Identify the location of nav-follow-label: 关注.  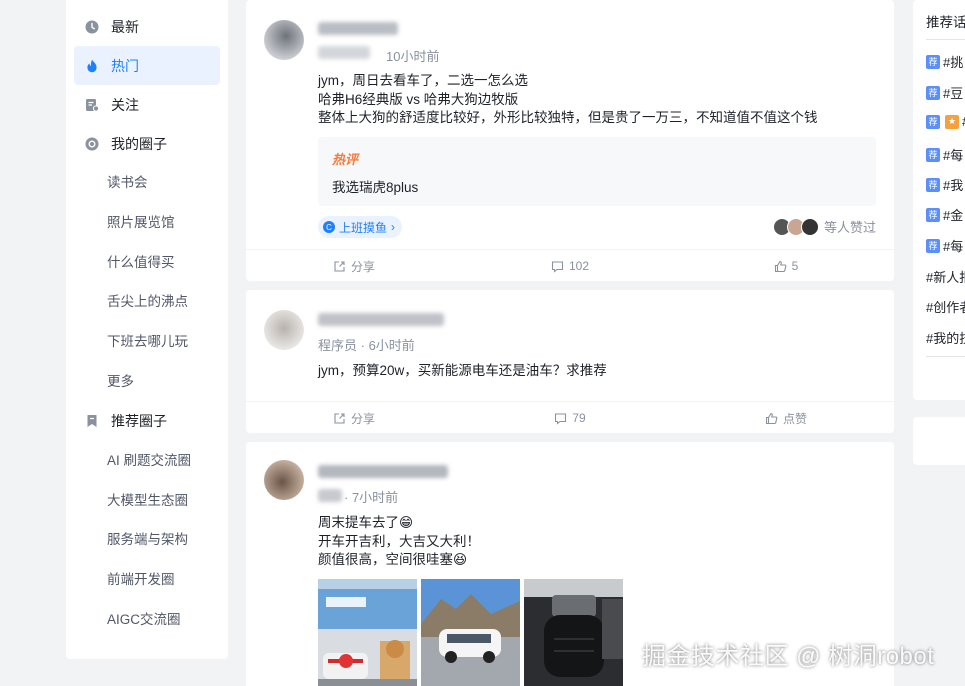
(125, 104).